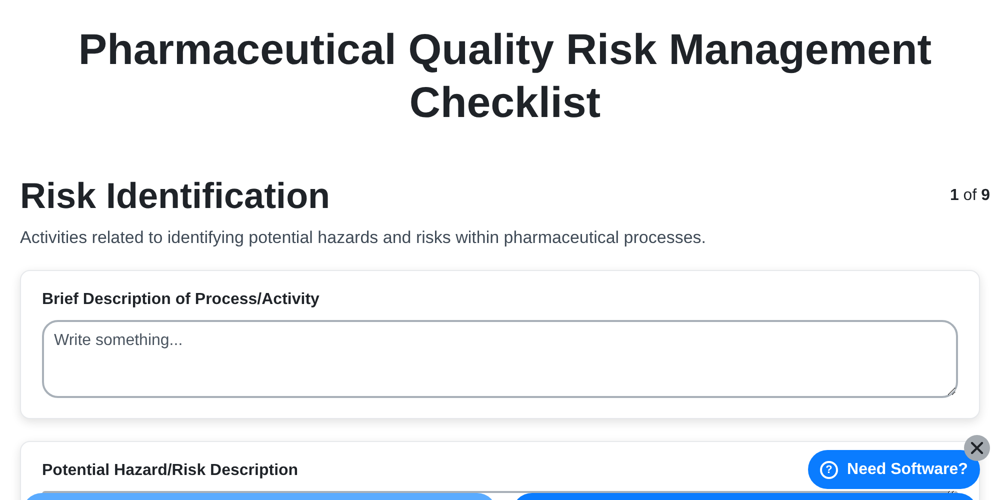  What do you see at coordinates (170, 471) in the screenshot?
I see `question-label: Potential Hazard/Risk Description` at bounding box center [170, 471].